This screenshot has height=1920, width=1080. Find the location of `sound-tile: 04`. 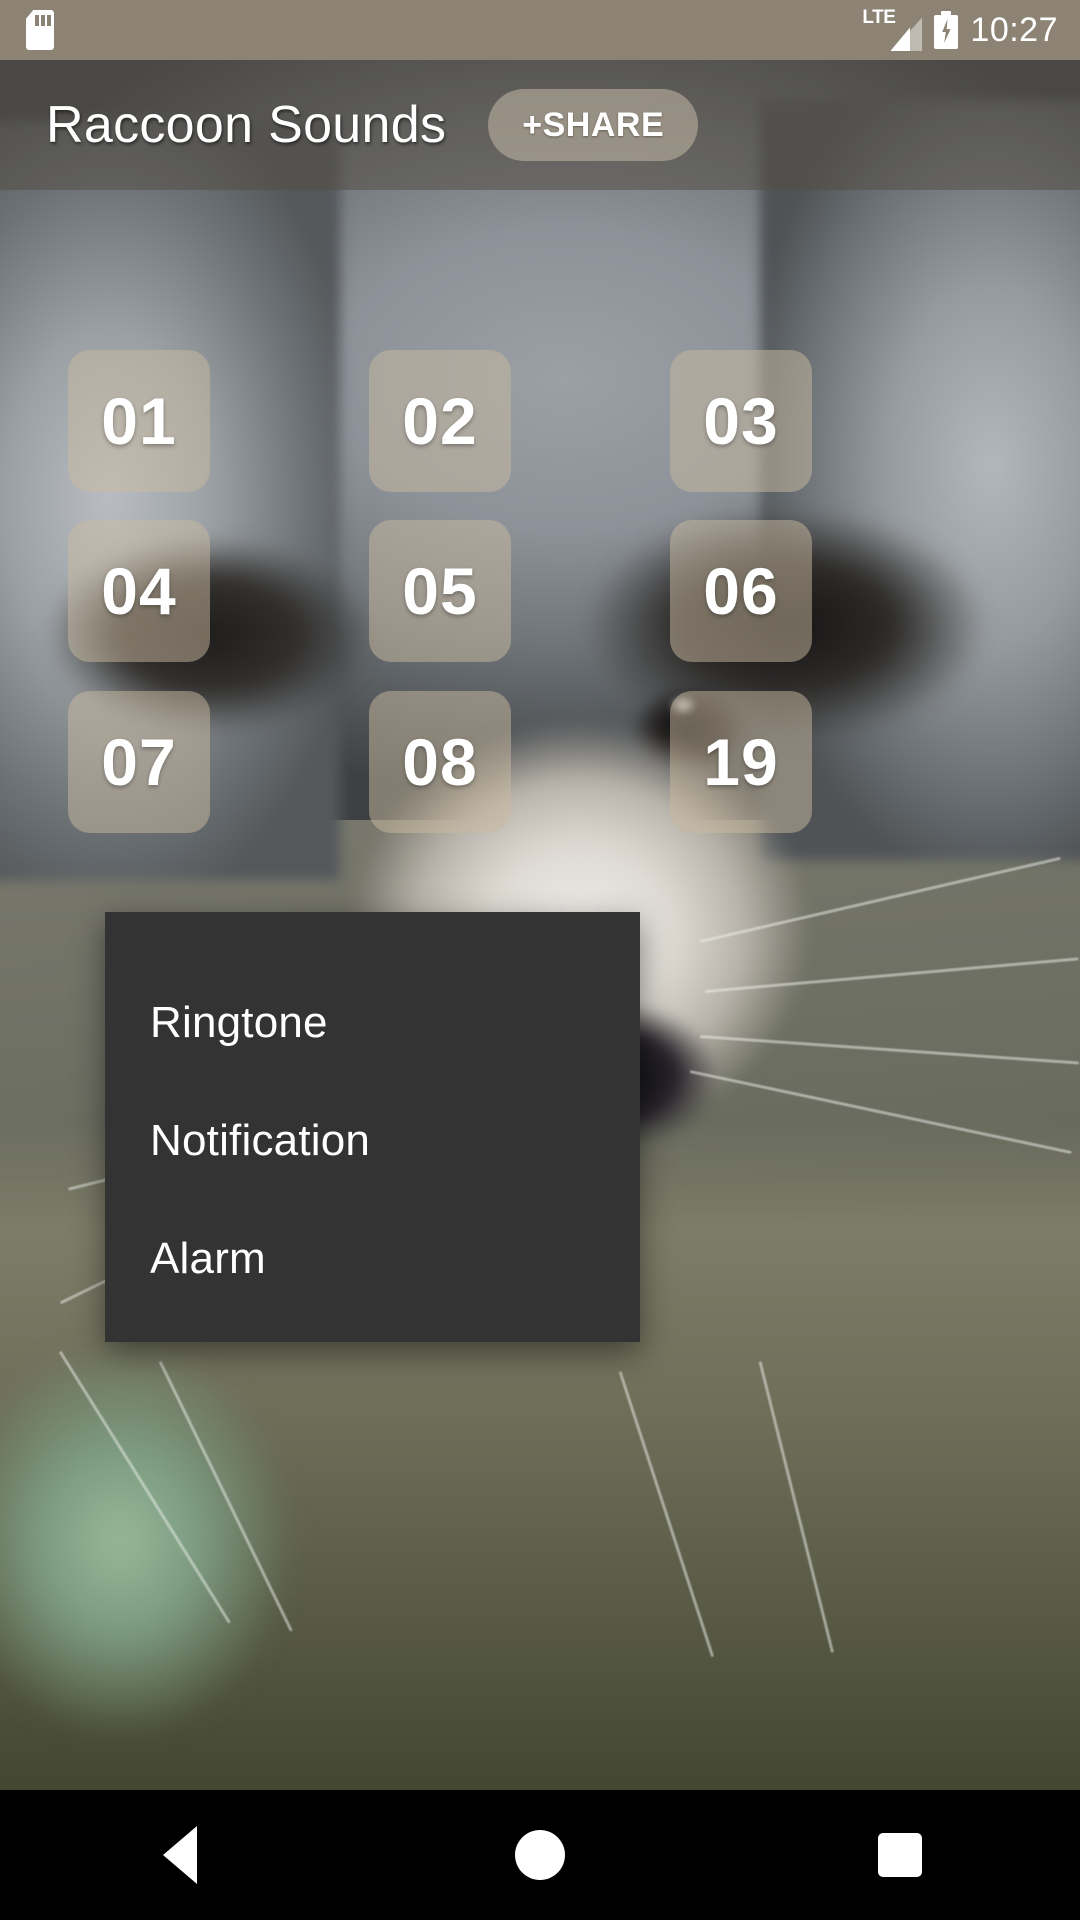

sound-tile: 04 is located at coordinates (139, 591).